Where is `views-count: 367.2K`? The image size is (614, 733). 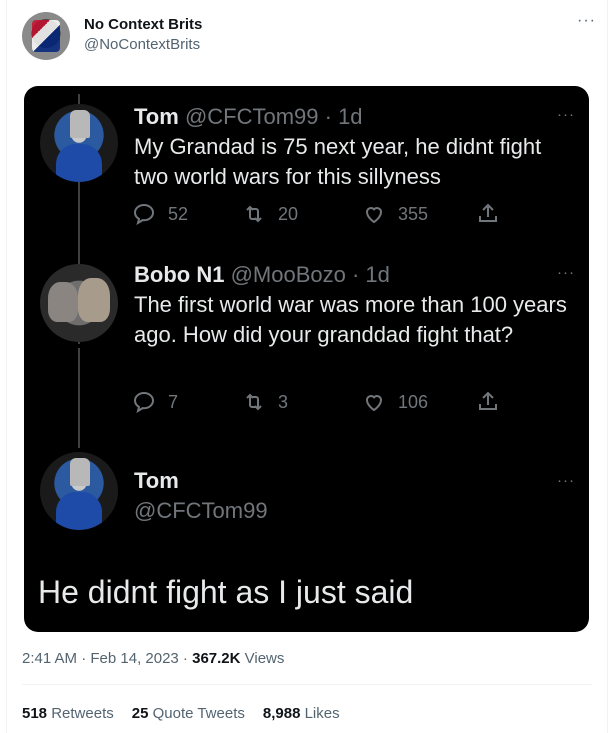
views-count: 367.2K is located at coordinates (216, 658).